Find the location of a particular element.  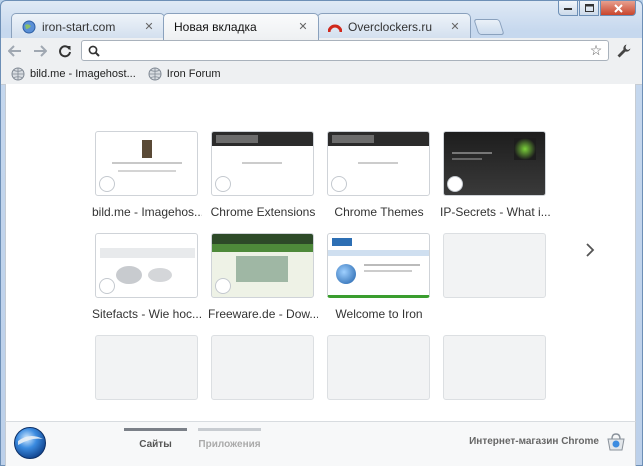

maximize-button is located at coordinates (589, 8).